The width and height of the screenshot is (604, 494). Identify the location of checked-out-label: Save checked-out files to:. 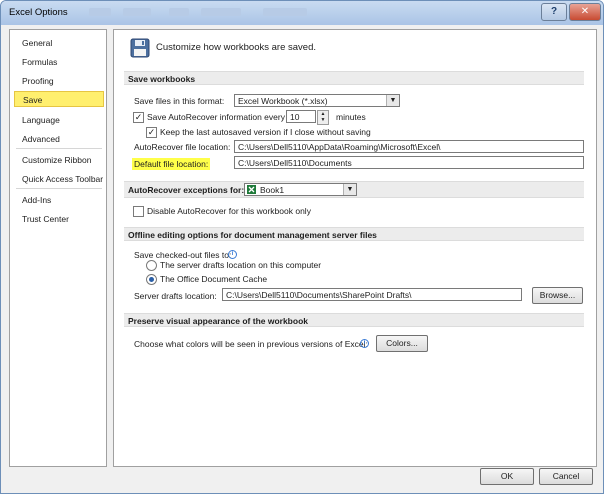
(183, 255).